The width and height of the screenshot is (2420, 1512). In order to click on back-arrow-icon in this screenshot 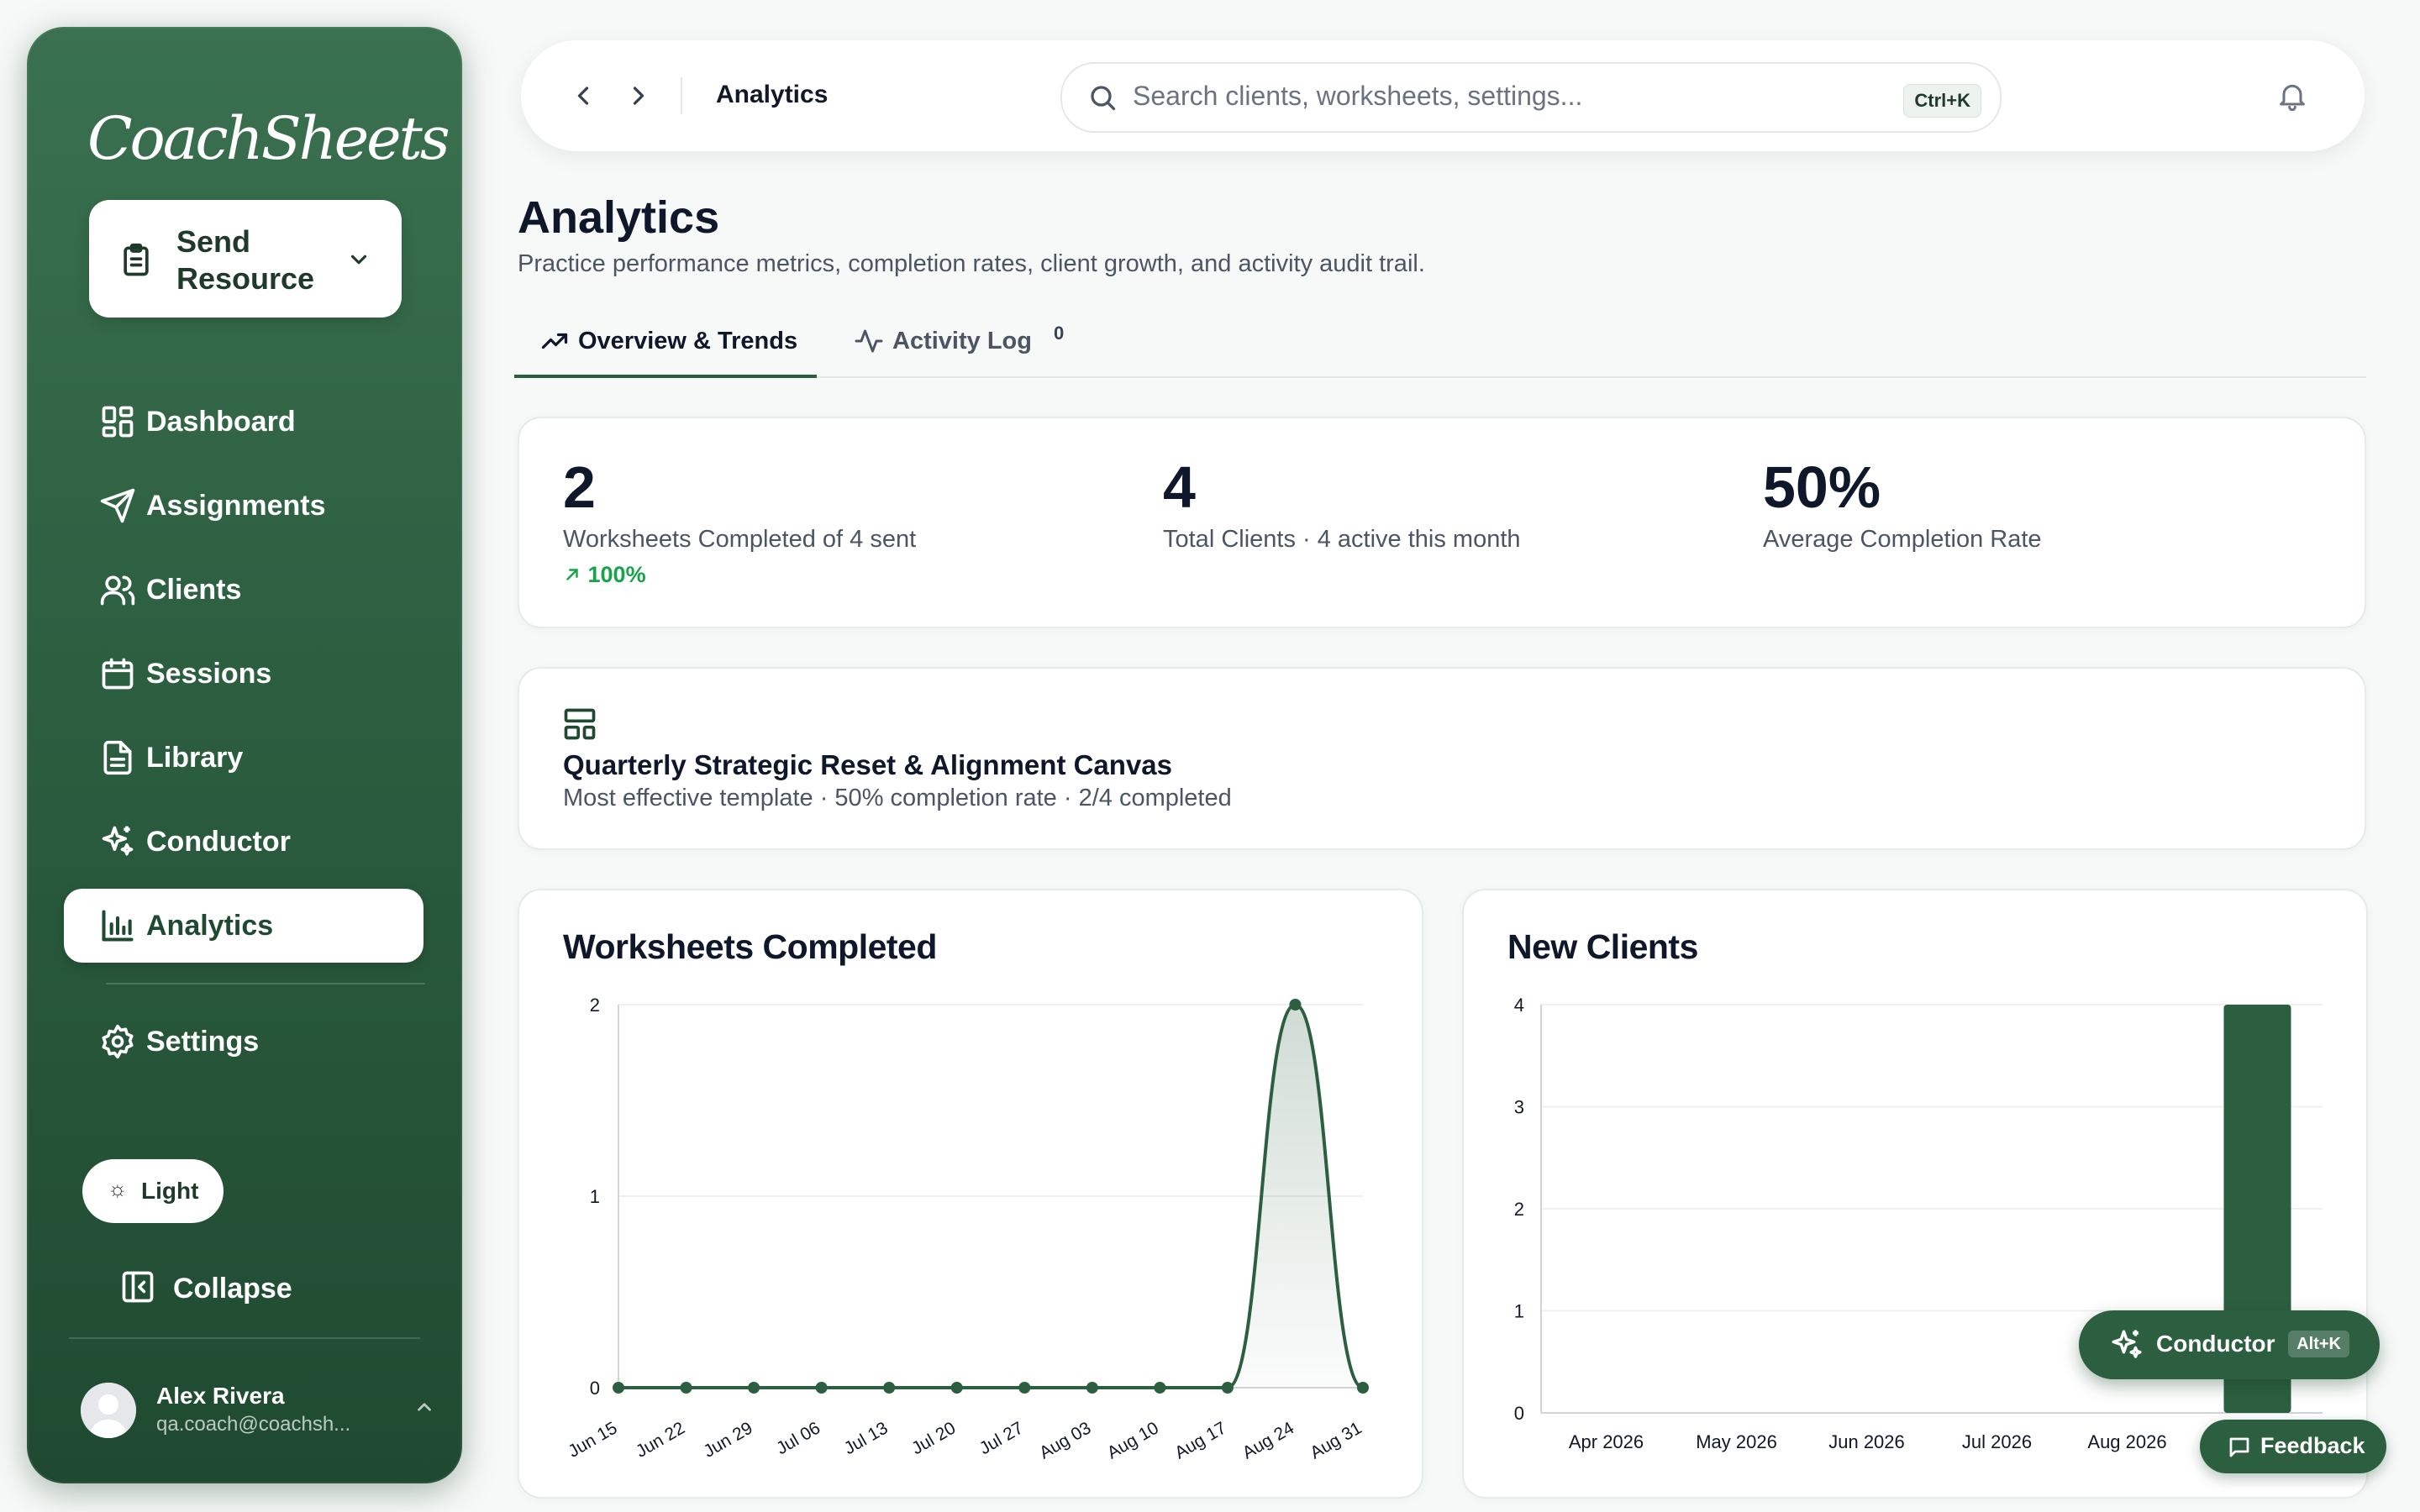, I will do `click(583, 96)`.